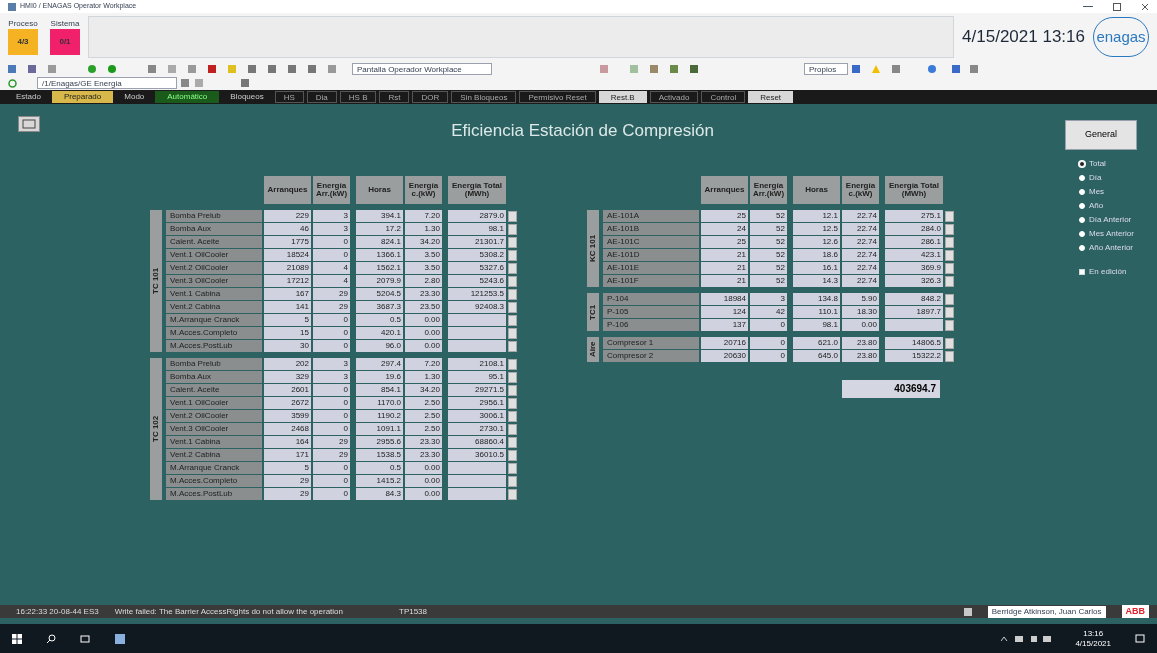 The height and width of the screenshot is (653, 1157). What do you see at coordinates (860, 312) in the screenshot?
I see `value-cell: 18.30` at bounding box center [860, 312].